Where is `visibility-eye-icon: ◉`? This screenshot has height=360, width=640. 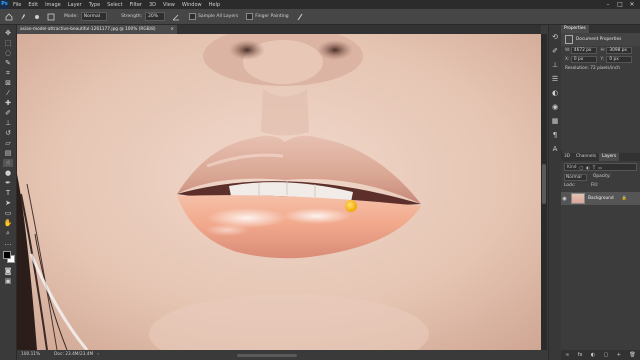 visibility-eye-icon: ◉ is located at coordinates (564, 199).